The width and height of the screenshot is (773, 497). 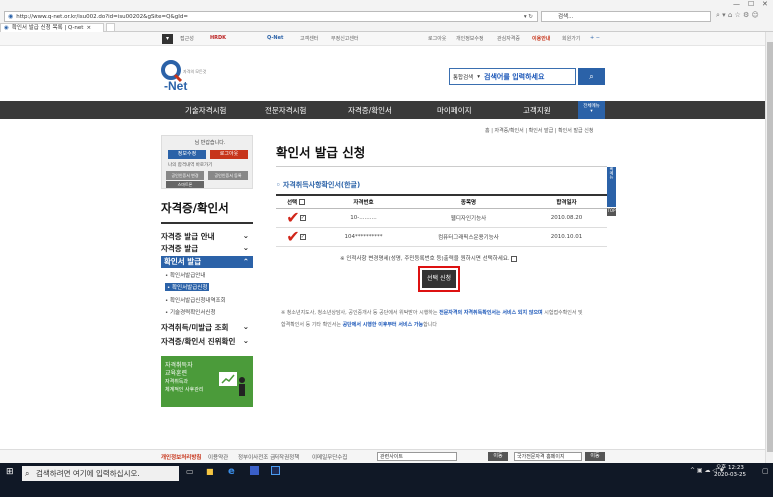 I want to click on photoshop-icon, so click(x=275, y=470).